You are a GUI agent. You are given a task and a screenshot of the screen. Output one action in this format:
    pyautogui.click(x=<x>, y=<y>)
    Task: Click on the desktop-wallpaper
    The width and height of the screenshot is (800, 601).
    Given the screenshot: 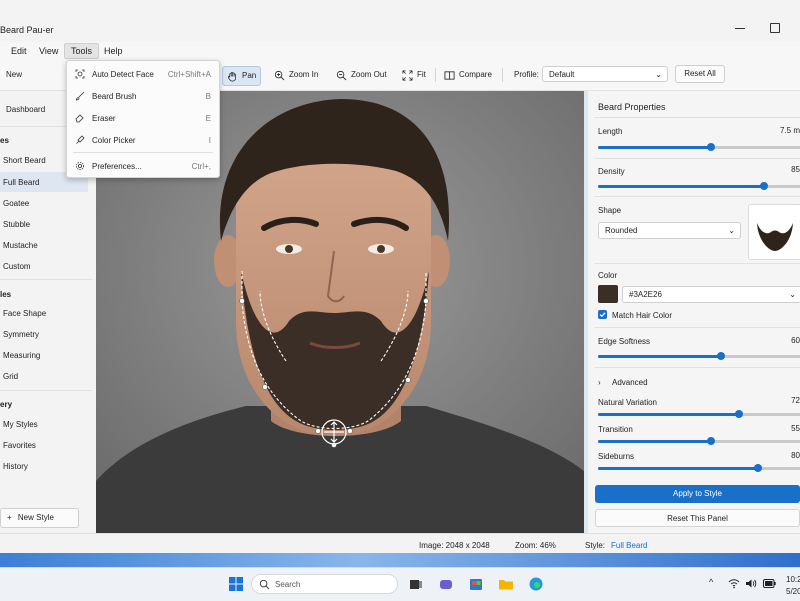 What is the action you would take?
    pyautogui.click(x=400, y=560)
    